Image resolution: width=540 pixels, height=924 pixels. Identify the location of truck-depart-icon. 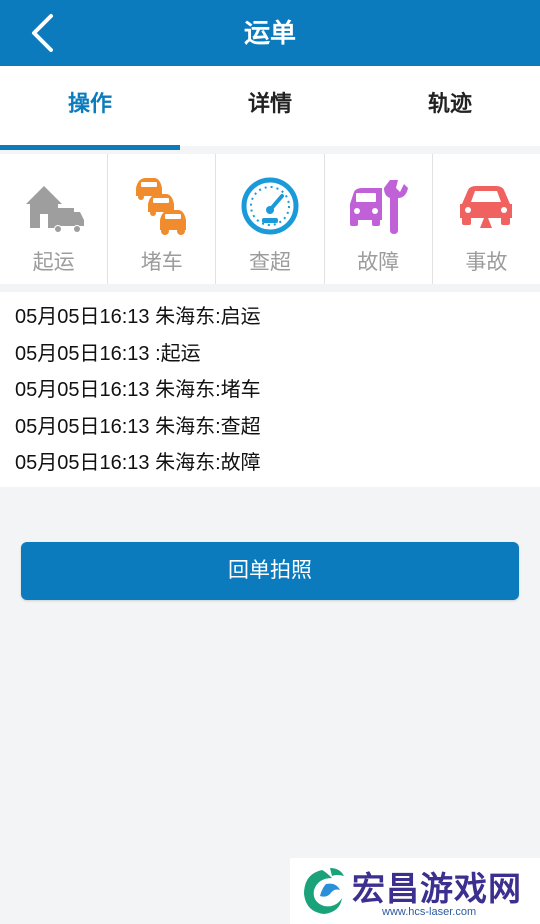
(54, 209).